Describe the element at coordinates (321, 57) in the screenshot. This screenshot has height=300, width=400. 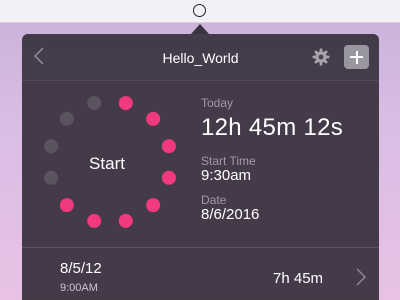
I see `gear-icon` at that location.